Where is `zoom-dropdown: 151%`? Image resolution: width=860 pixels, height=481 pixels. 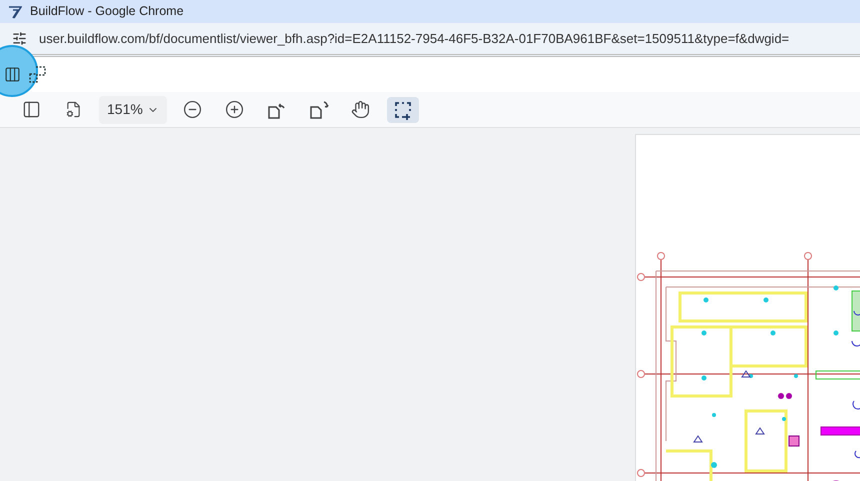 zoom-dropdown: 151% is located at coordinates (133, 110).